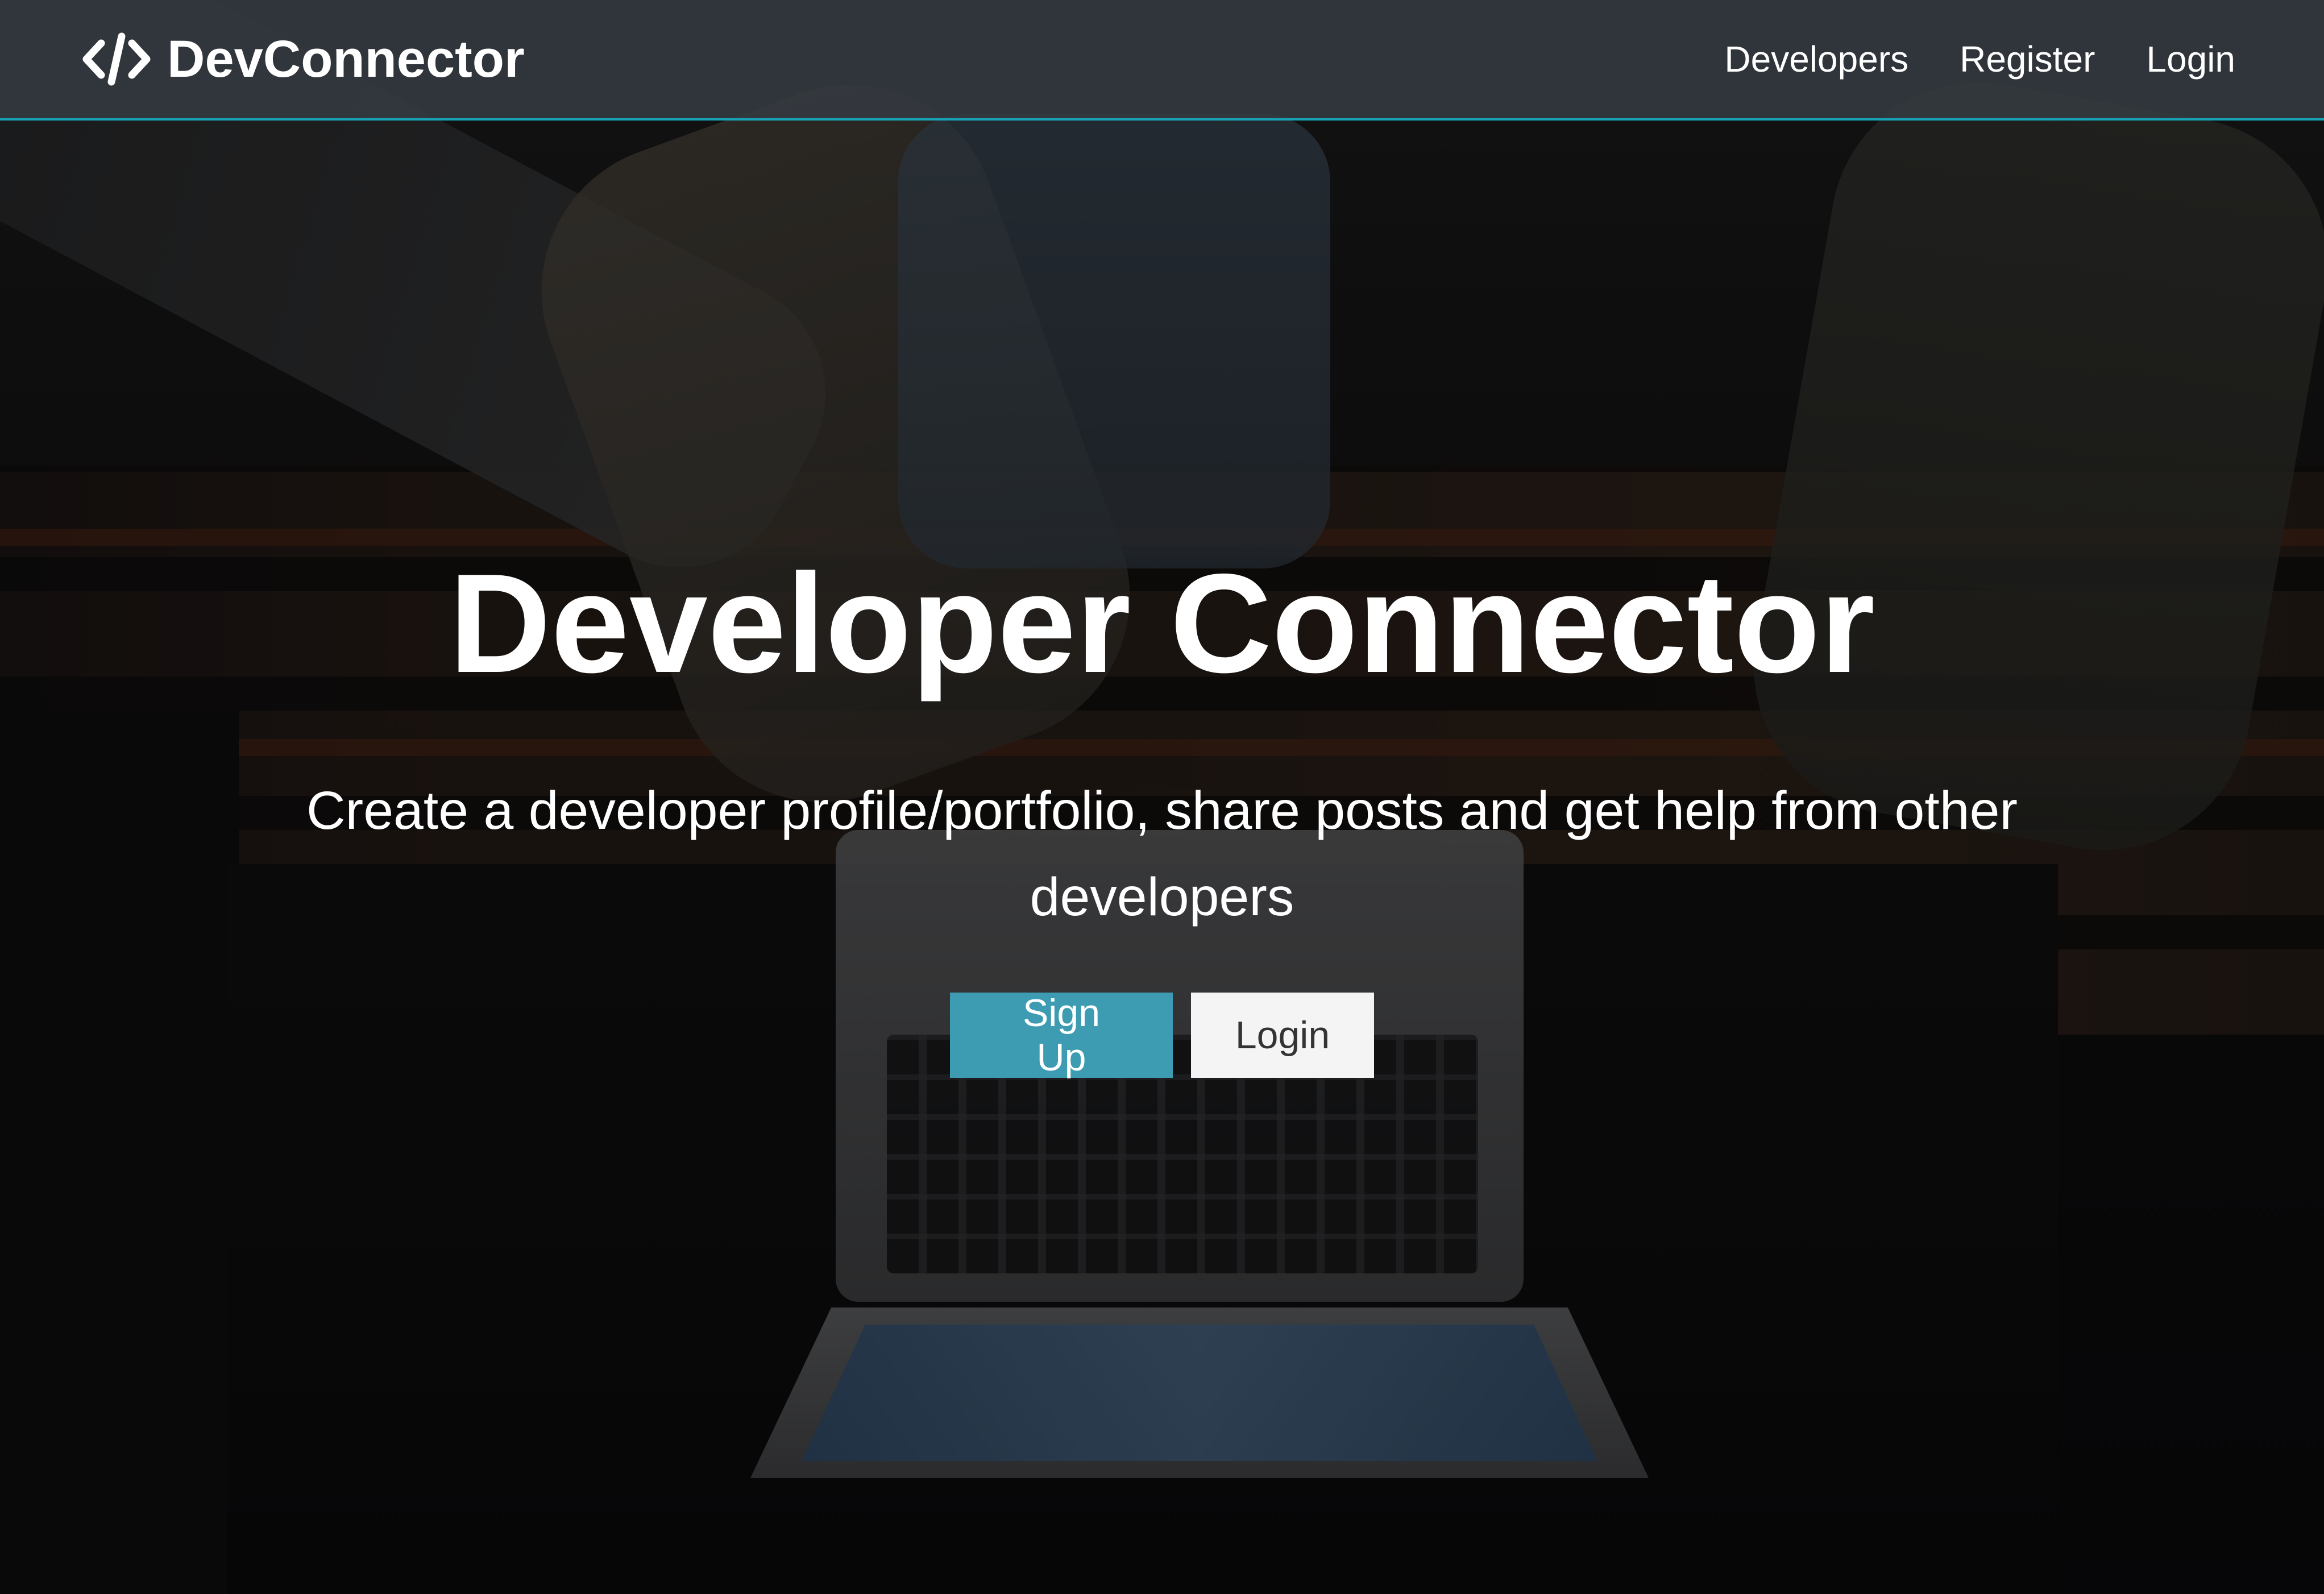  I want to click on hero-title: Developer Connector, so click(1162, 623).